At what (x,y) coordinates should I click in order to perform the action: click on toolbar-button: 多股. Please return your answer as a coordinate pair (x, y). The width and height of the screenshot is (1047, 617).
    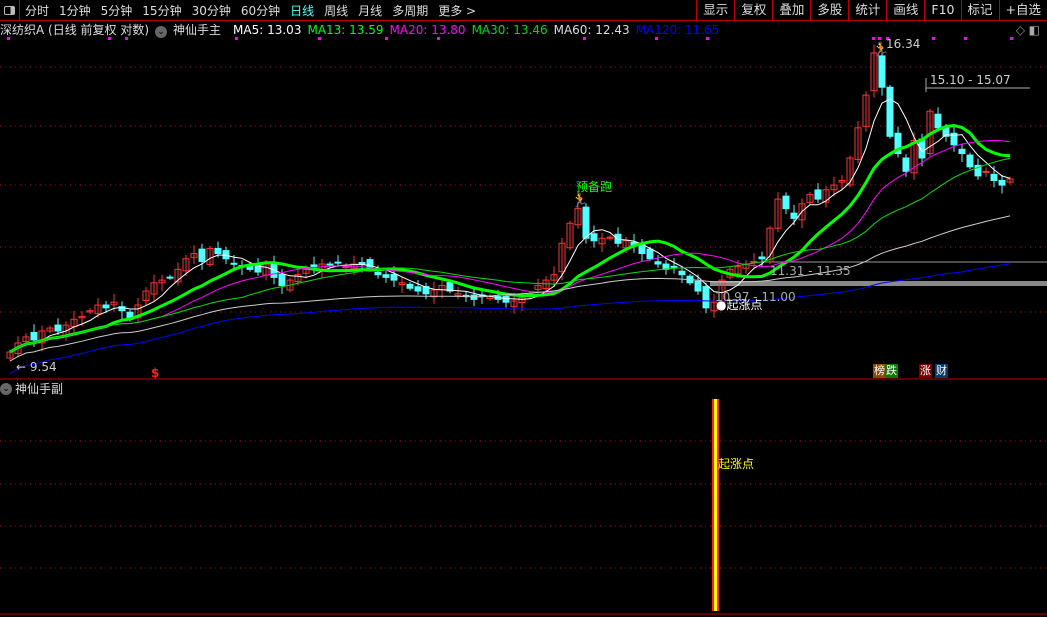
    Looking at the image, I should click on (829, 10).